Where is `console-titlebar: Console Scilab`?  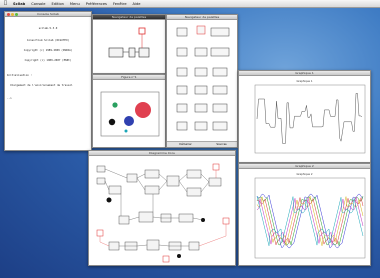
console-titlebar: Console Scilab is located at coordinates (48, 14).